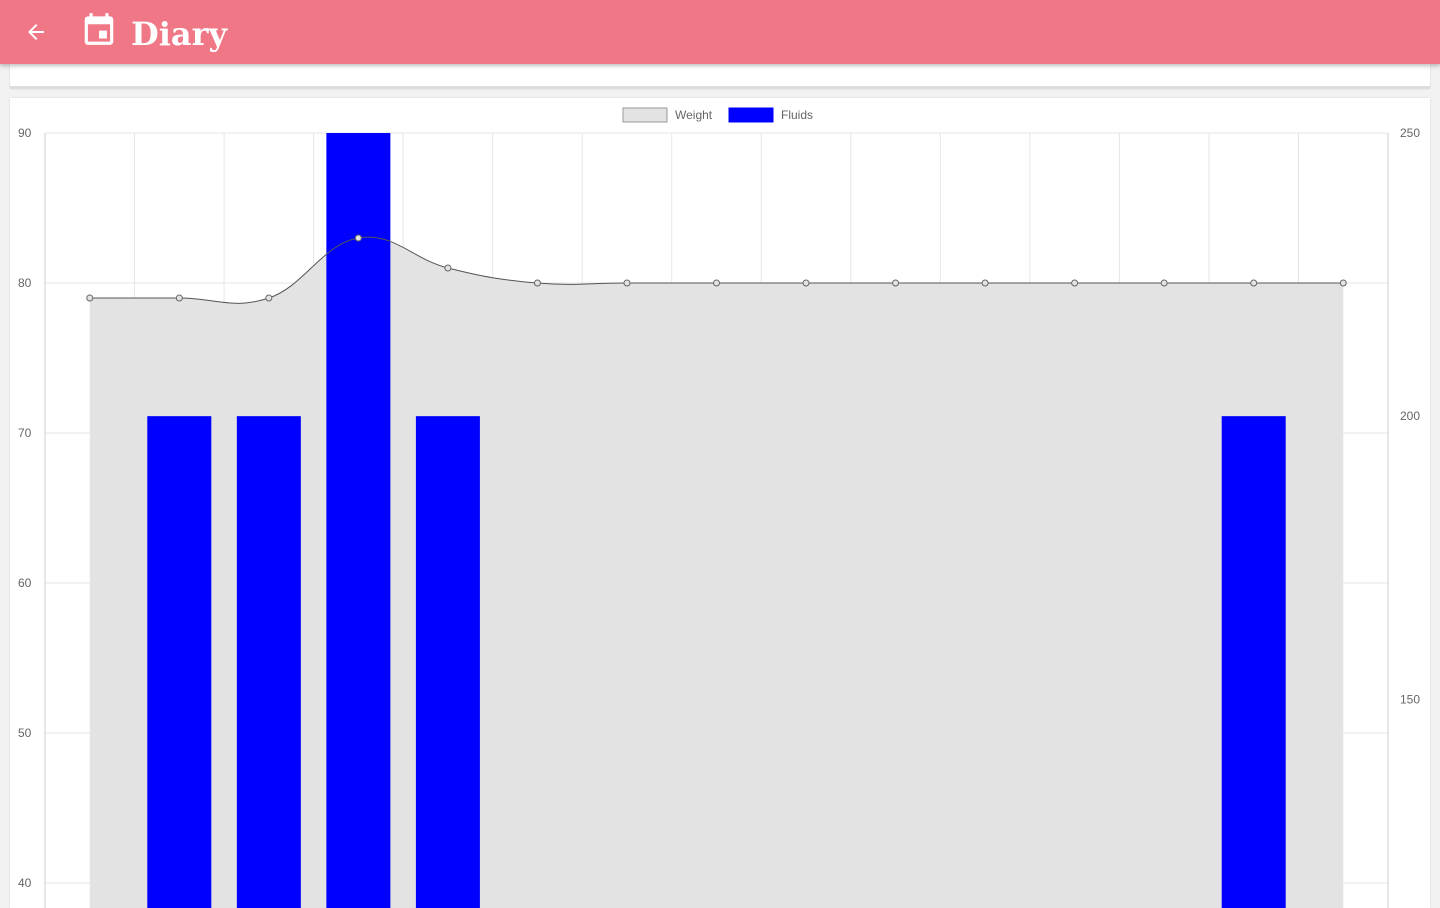 This screenshot has height=908, width=1440. Describe the element at coordinates (694, 115) in the screenshot. I see `legend-label-weight: Weight` at that location.